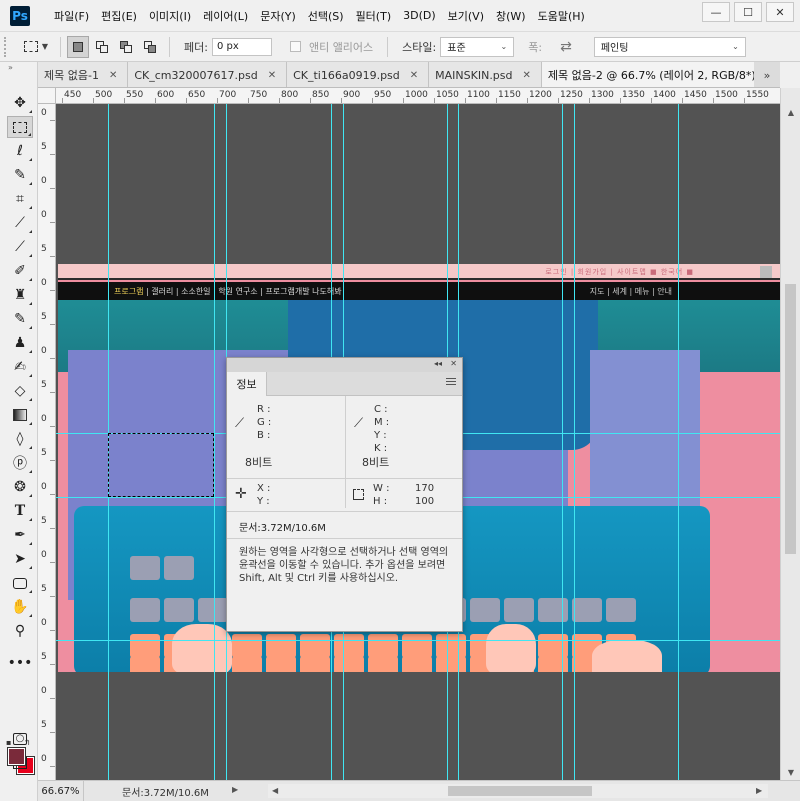  I want to click on menu-filter: 필터(T), so click(374, 16).